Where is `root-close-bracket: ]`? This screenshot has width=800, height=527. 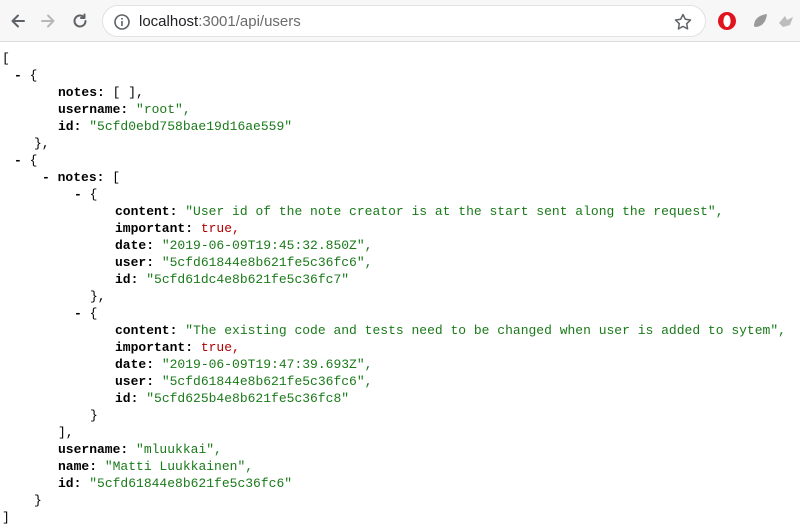
root-close-bracket: ] is located at coordinates (6, 517).